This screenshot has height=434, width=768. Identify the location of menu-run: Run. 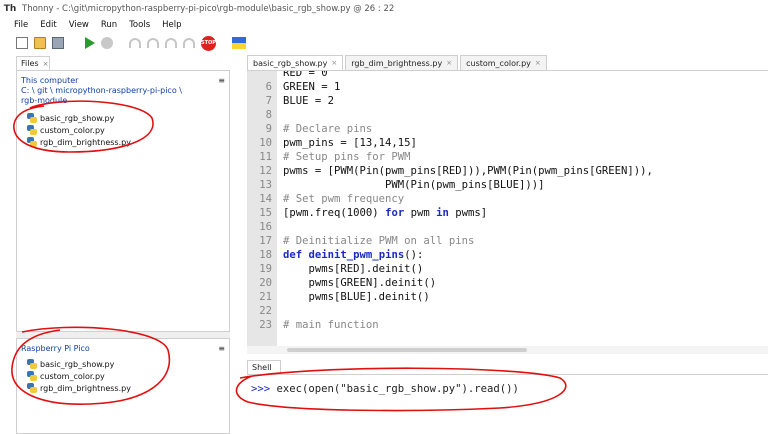
(109, 25).